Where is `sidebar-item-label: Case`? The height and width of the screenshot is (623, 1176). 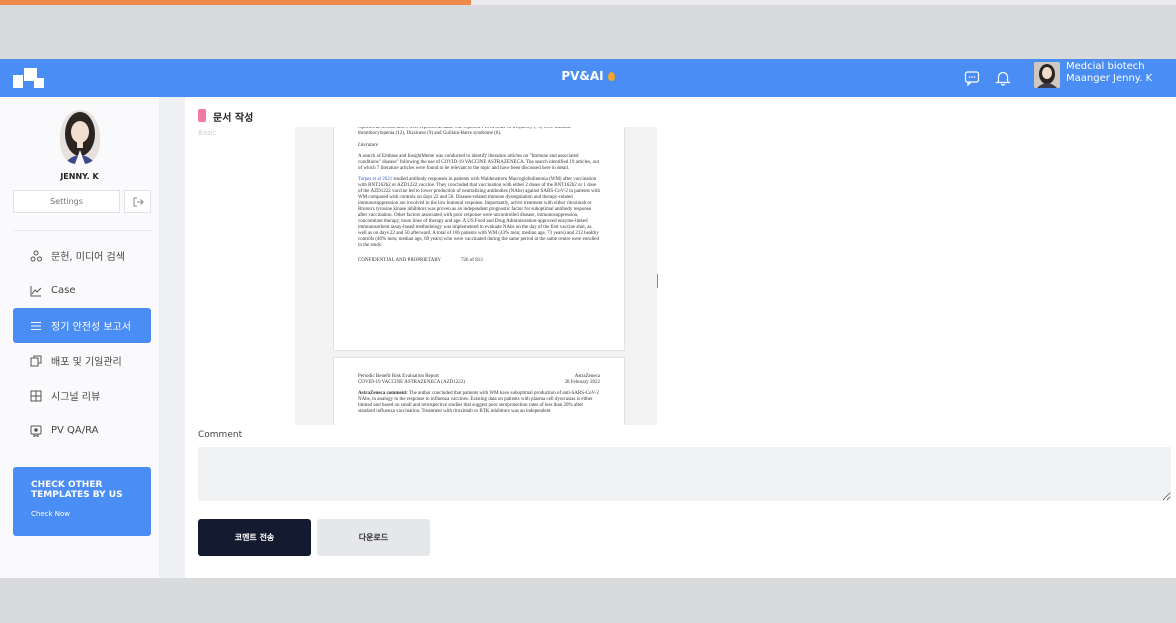
sidebar-item-label: Case is located at coordinates (63, 290).